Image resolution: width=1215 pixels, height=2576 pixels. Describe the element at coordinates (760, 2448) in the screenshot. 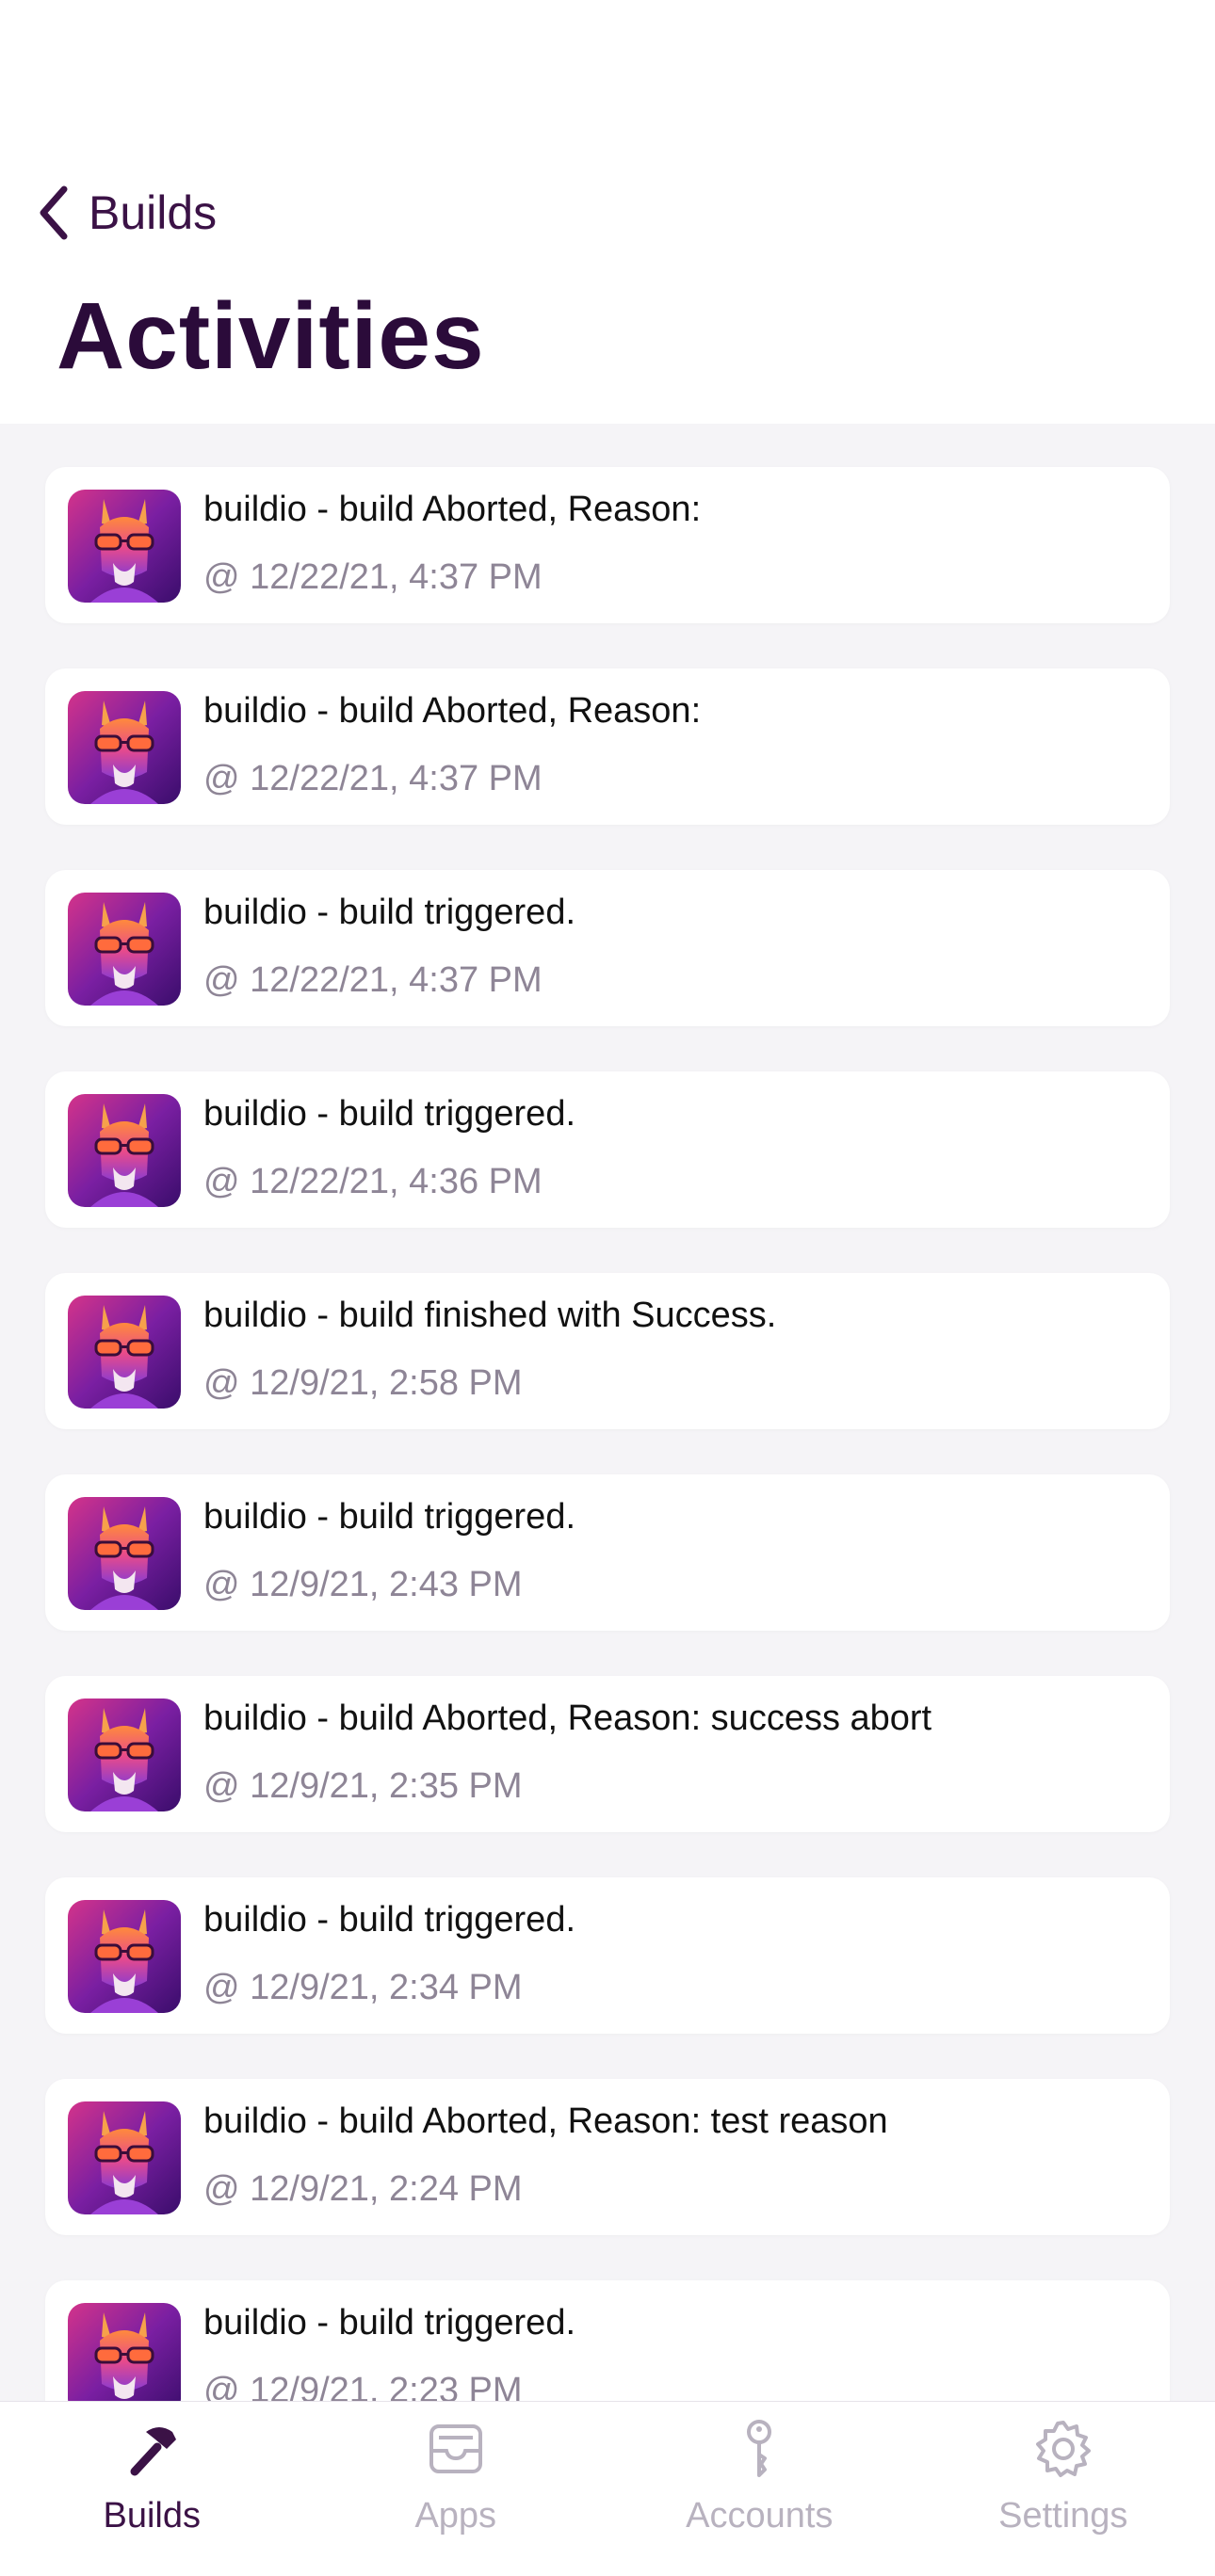

I see `key-icon` at that location.